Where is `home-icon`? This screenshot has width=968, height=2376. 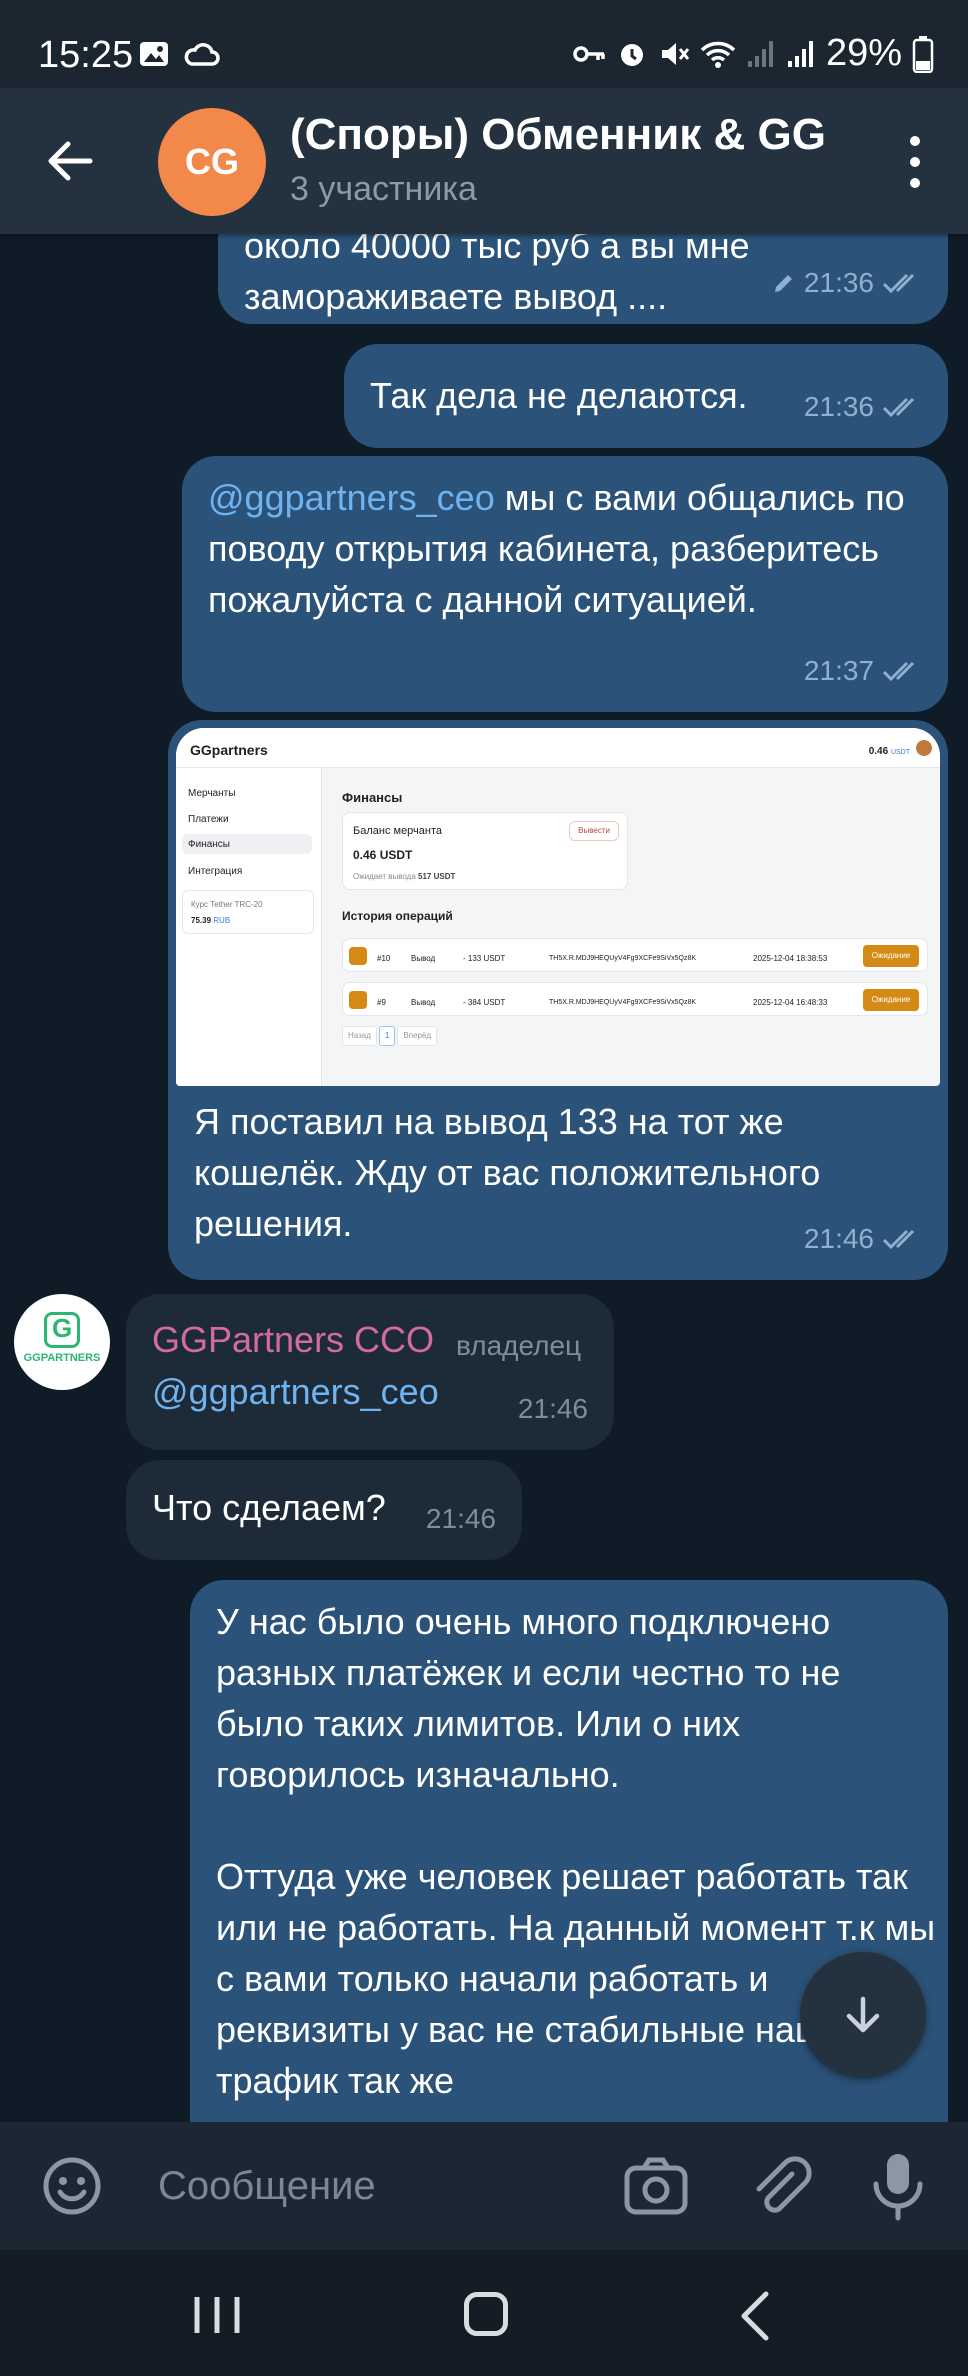 home-icon is located at coordinates (486, 2314).